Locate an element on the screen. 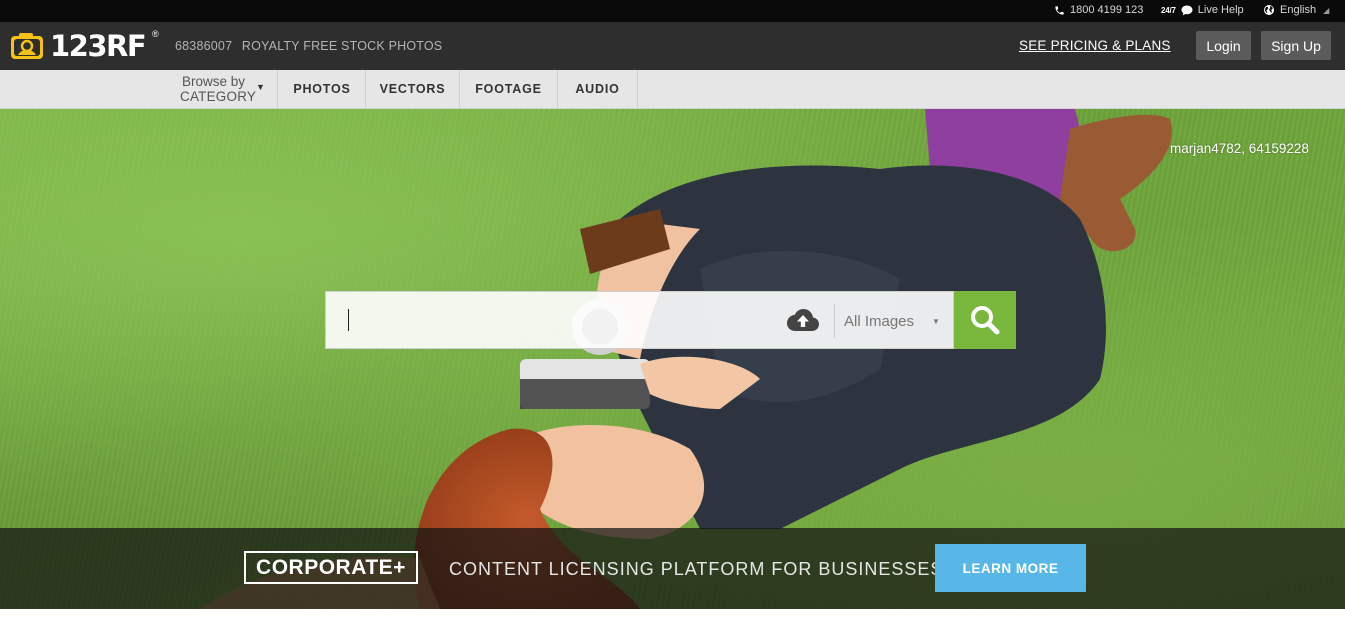 This screenshot has width=1345, height=621. search-divider is located at coordinates (834, 321).